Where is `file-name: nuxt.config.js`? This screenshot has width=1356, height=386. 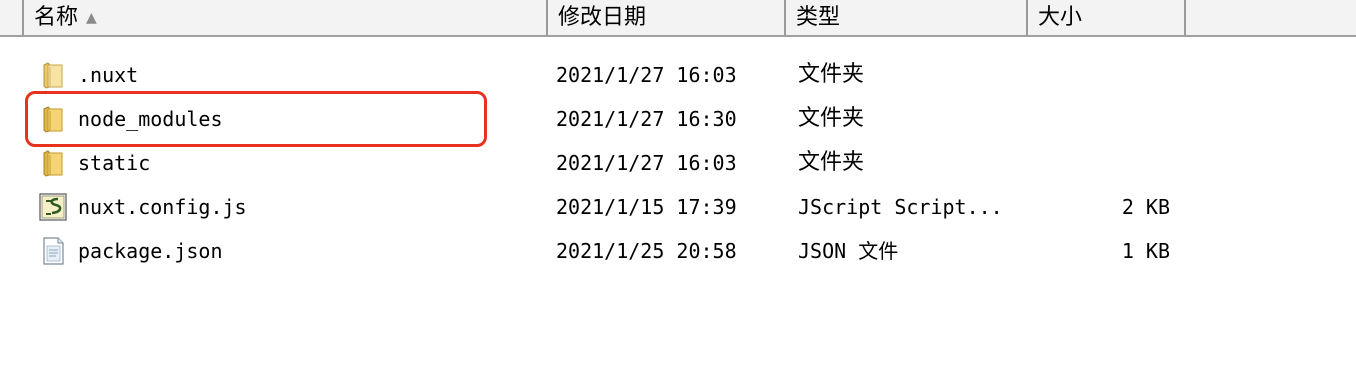
file-name: nuxt.config.js is located at coordinates (162, 207).